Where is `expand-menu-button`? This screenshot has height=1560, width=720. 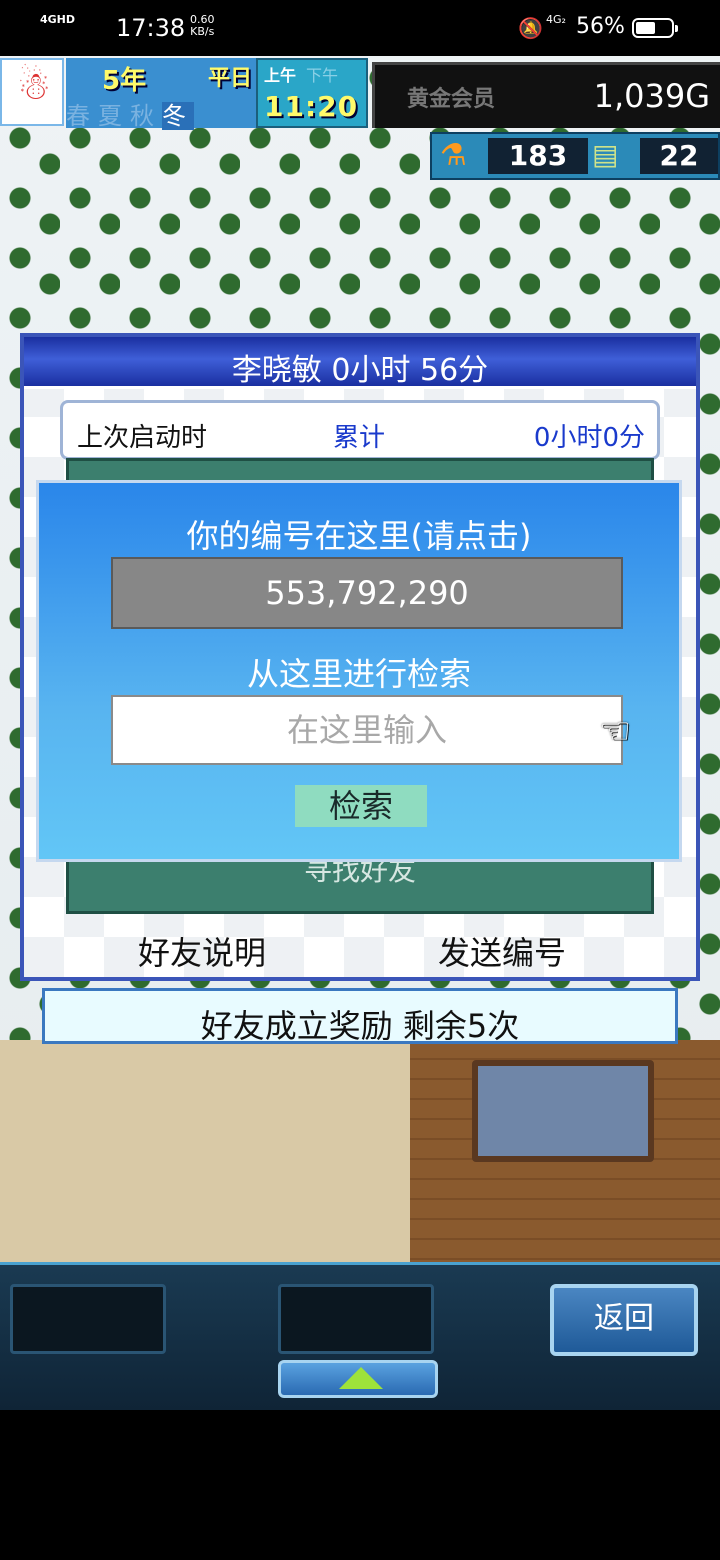 expand-menu-button is located at coordinates (358, 1379).